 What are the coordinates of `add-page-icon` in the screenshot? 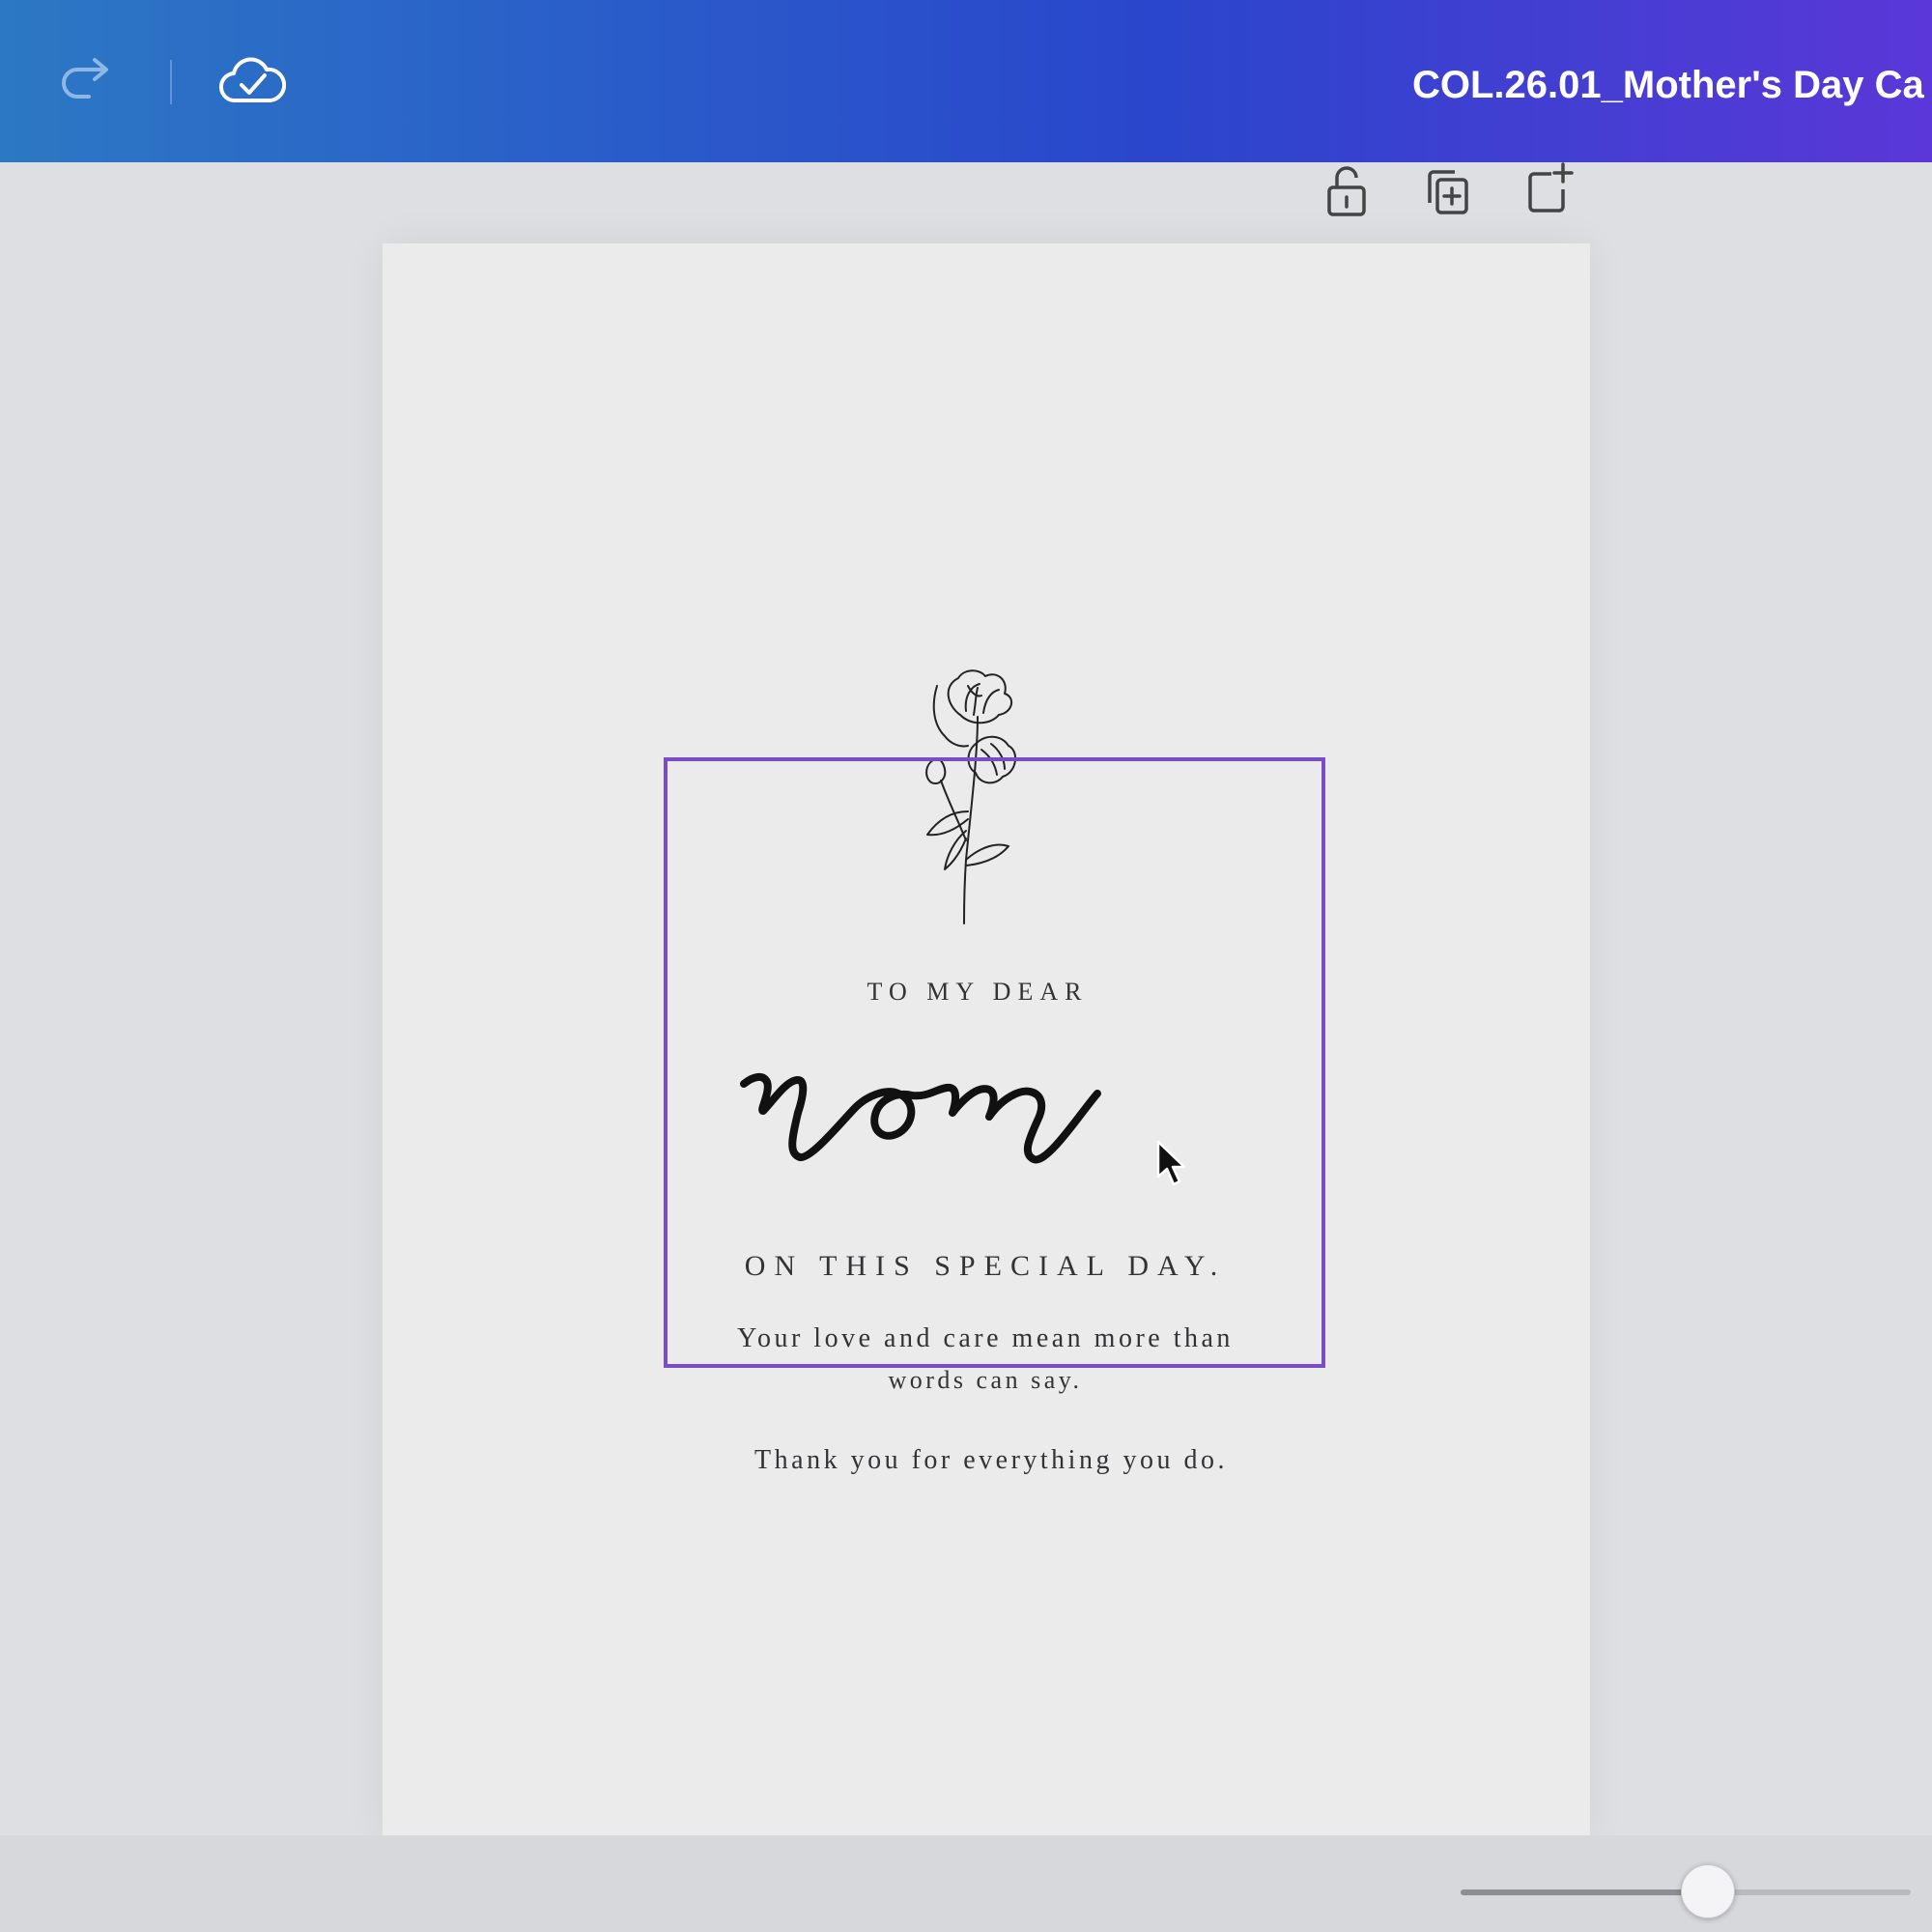 It's located at (1549, 189).